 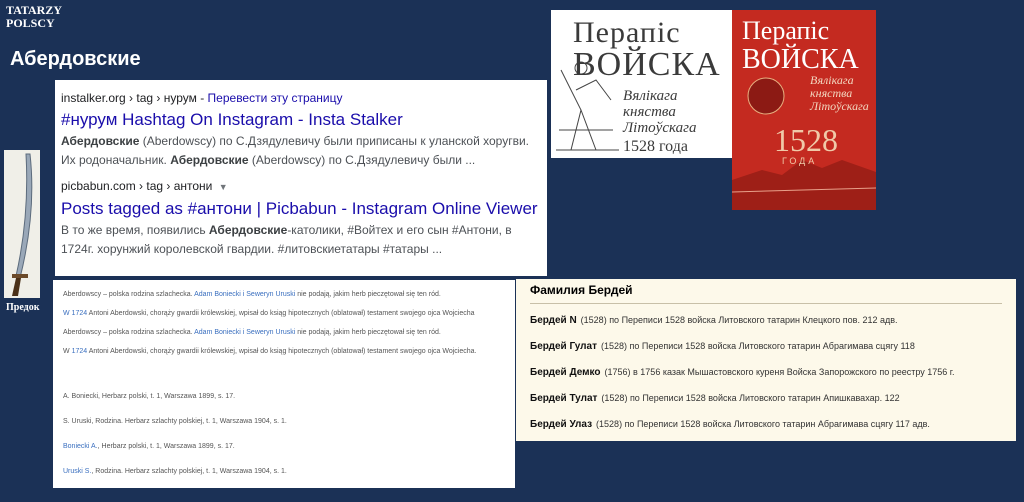 What do you see at coordinates (627, 32) in the screenshot?
I see `book1-title-line1: Перапіс` at bounding box center [627, 32].